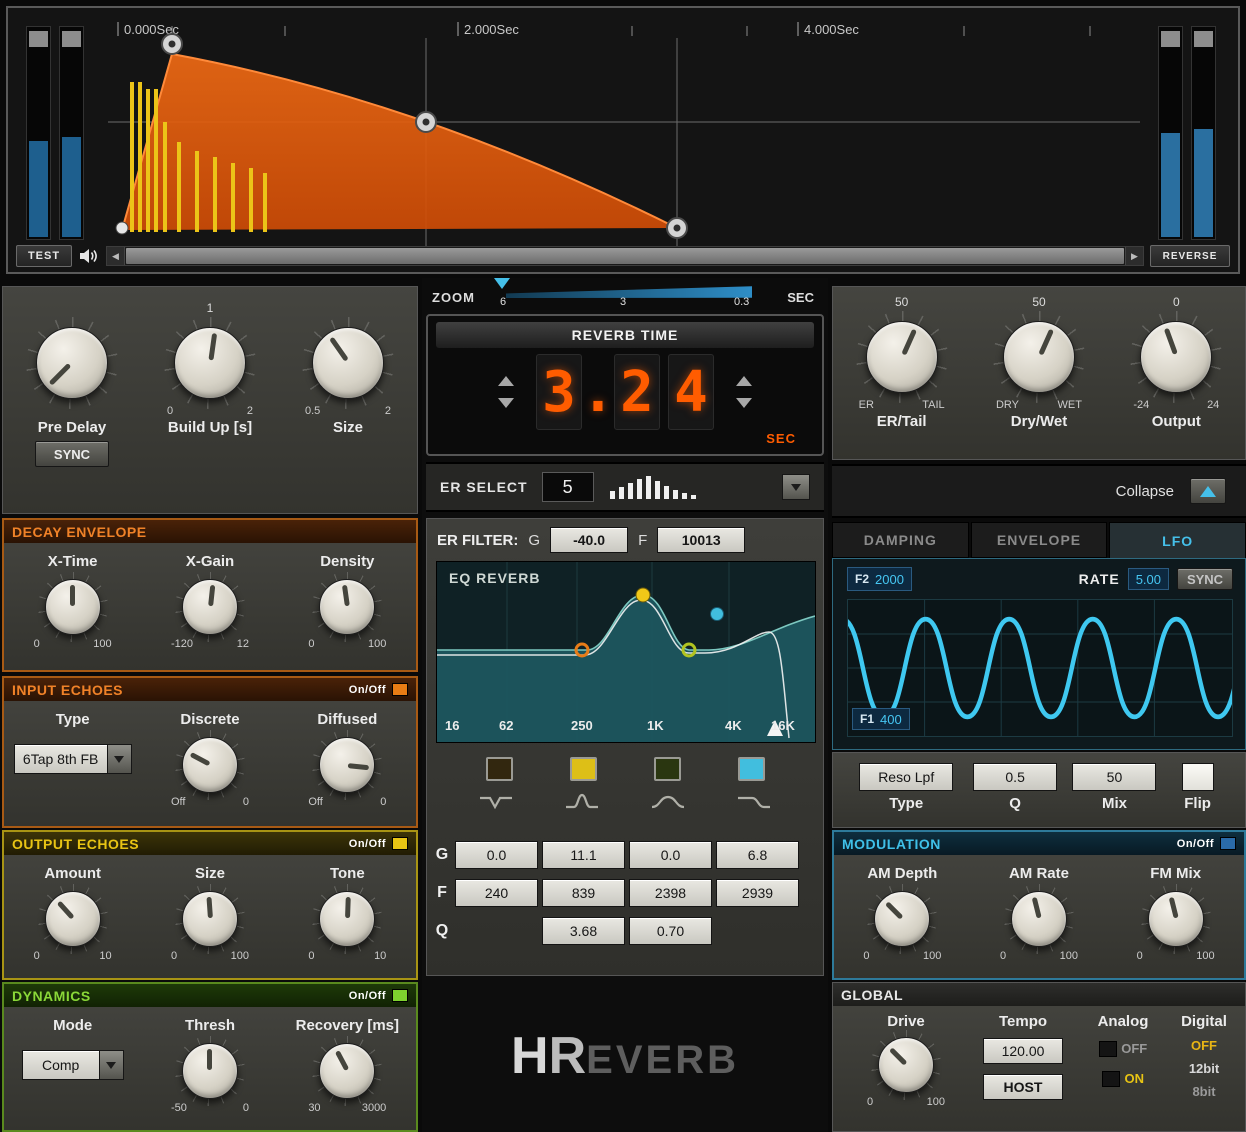 The width and height of the screenshot is (1246, 1132). Describe the element at coordinates (347, 765) in the screenshot. I see `diffused-knob` at that location.